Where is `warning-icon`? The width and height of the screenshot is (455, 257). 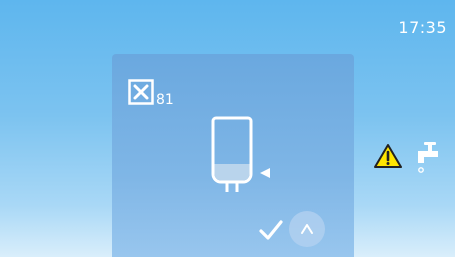 warning-icon is located at coordinates (388, 156).